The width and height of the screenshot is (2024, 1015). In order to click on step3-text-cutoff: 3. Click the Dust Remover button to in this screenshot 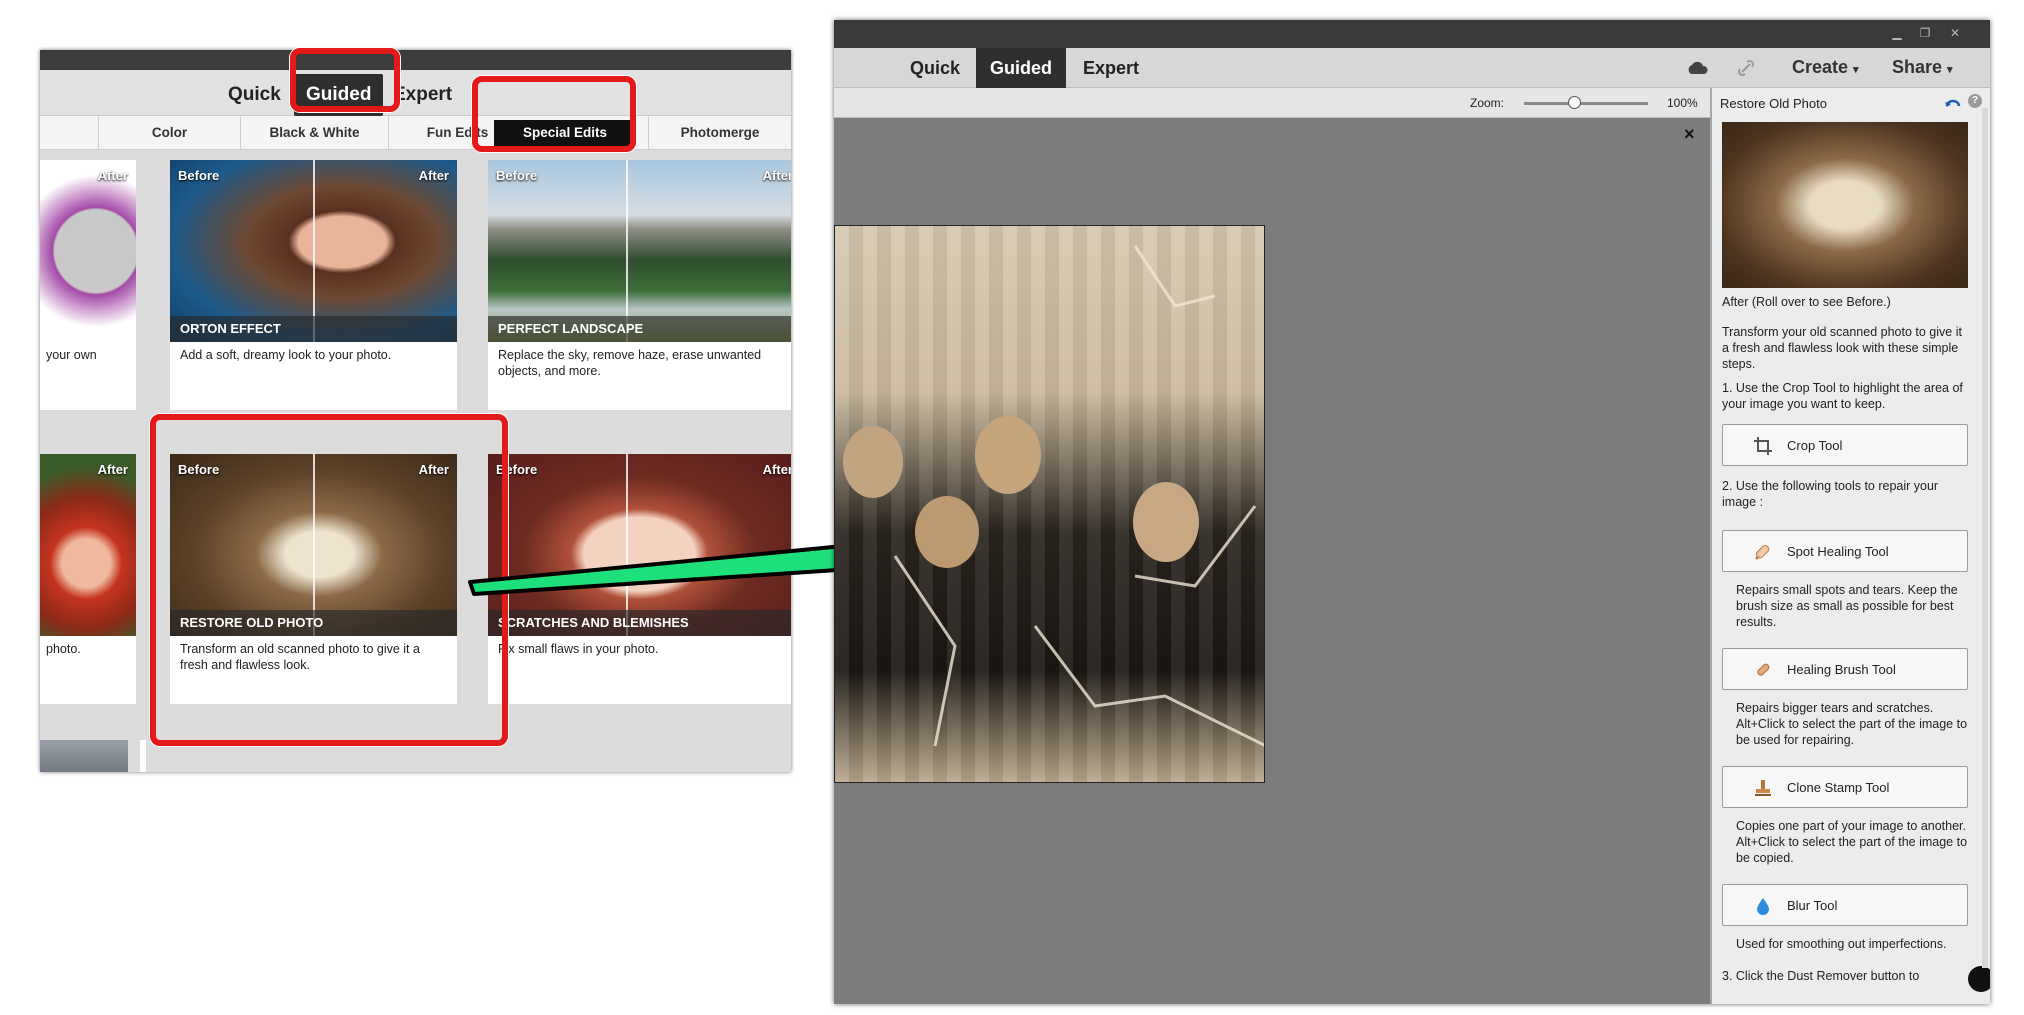, I will do `click(1821, 976)`.